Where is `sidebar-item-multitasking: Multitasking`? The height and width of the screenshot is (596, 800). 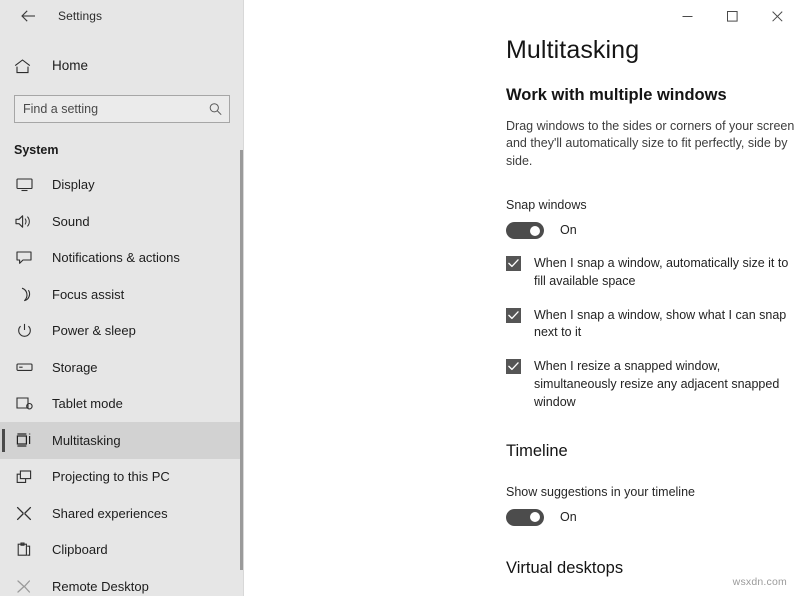 sidebar-item-multitasking: Multitasking is located at coordinates (122, 440).